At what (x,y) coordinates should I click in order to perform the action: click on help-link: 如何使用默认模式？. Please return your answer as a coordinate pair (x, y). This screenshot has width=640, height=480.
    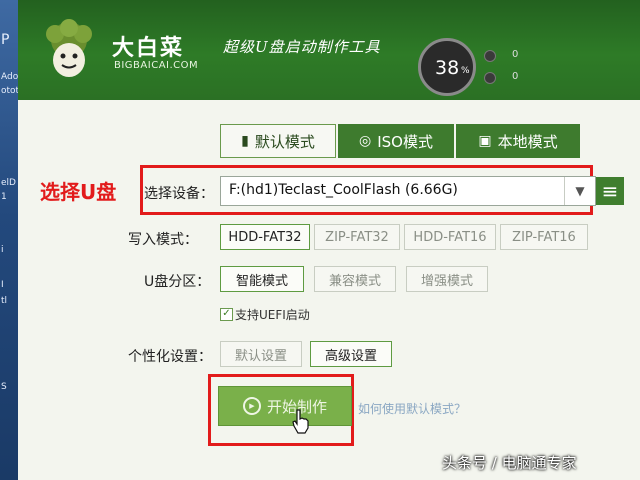
    Looking at the image, I should click on (412, 408).